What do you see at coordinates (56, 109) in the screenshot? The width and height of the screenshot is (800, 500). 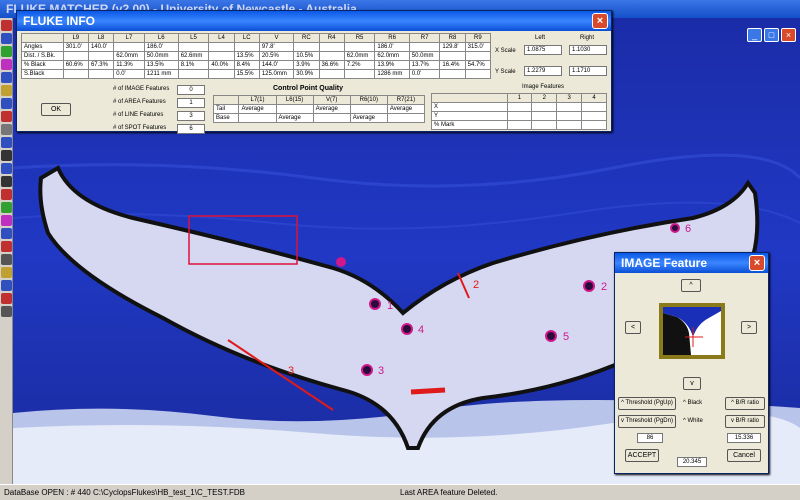 I see `ok-button: OK` at bounding box center [56, 109].